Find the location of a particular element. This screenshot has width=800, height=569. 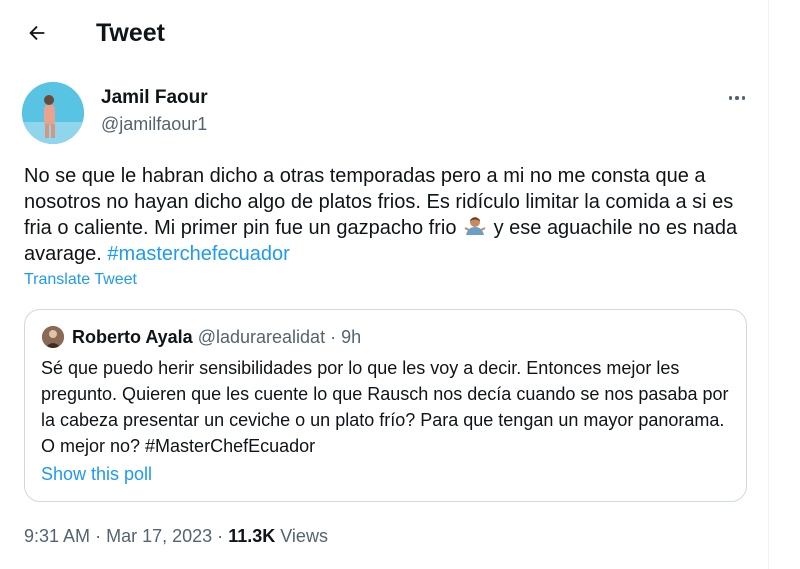

tweet-time: 9:31 AM is located at coordinates (57, 536).